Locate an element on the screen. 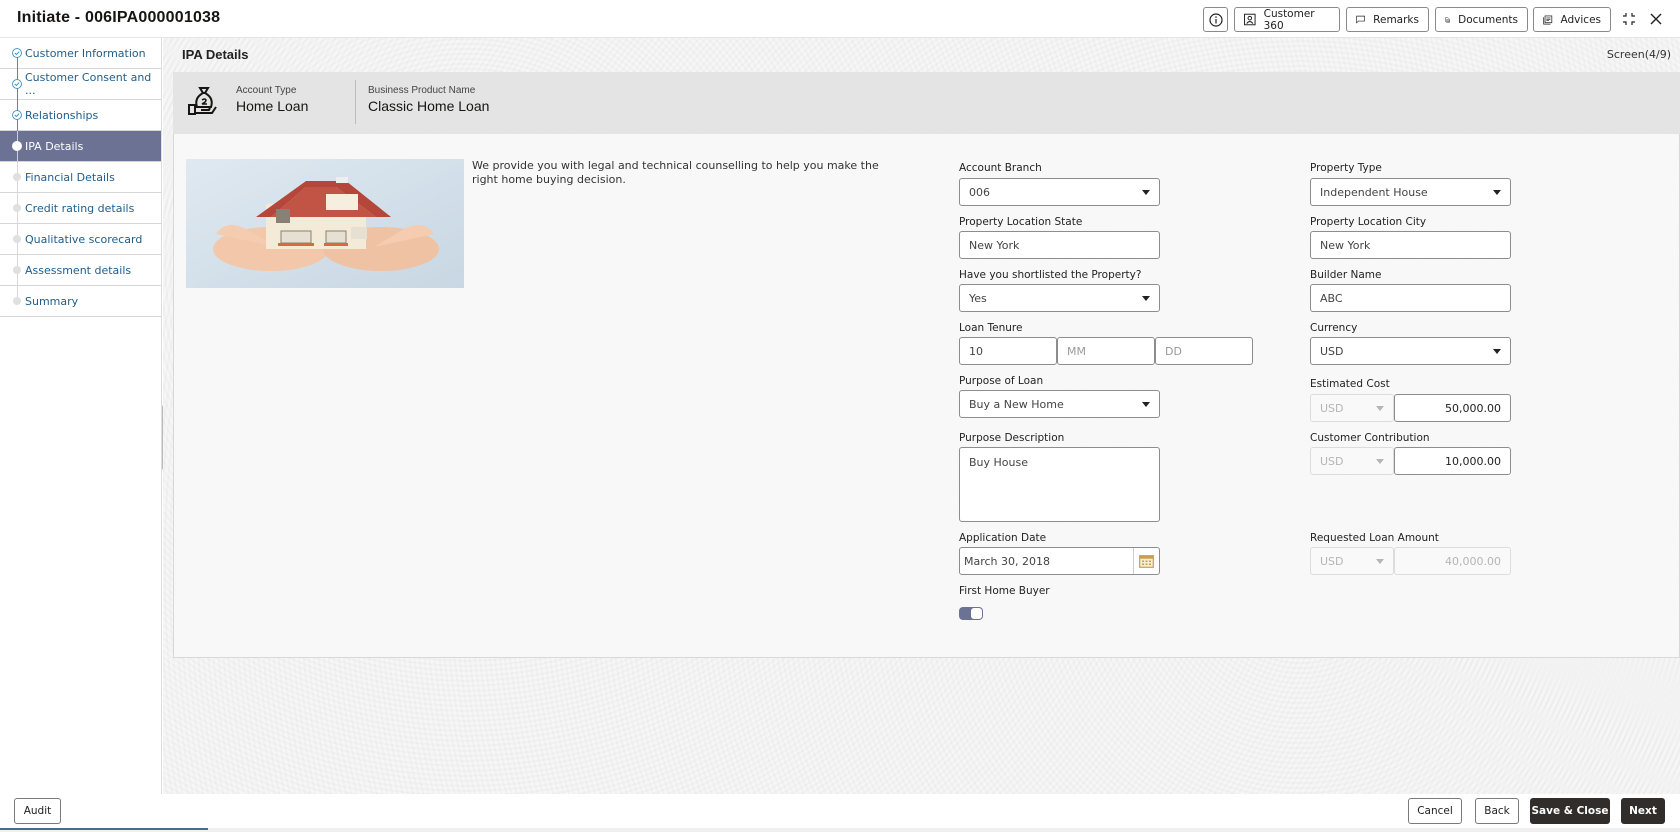 Image resolution: width=1680 pixels, height=832 pixels. scrollbar-thumb is located at coordinates (104, 829).